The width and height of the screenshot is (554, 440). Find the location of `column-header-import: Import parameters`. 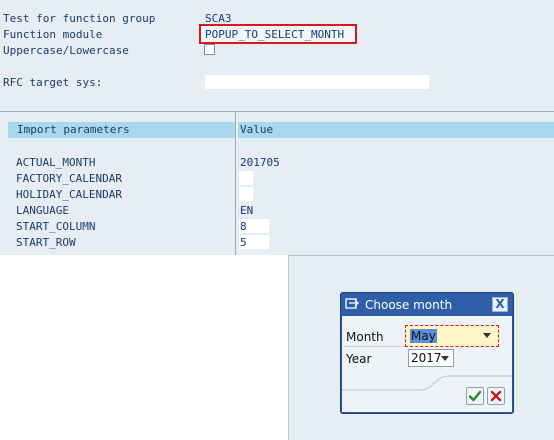

column-header-import: Import parameters is located at coordinates (73, 129).